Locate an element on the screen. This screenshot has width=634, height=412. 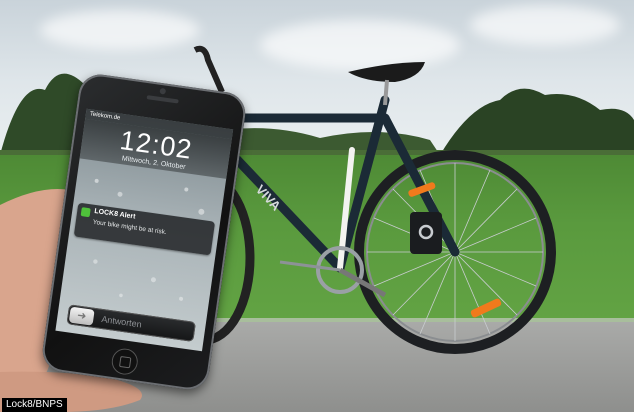
notification-message: Your bike might be at risk. is located at coordinates (130, 227).